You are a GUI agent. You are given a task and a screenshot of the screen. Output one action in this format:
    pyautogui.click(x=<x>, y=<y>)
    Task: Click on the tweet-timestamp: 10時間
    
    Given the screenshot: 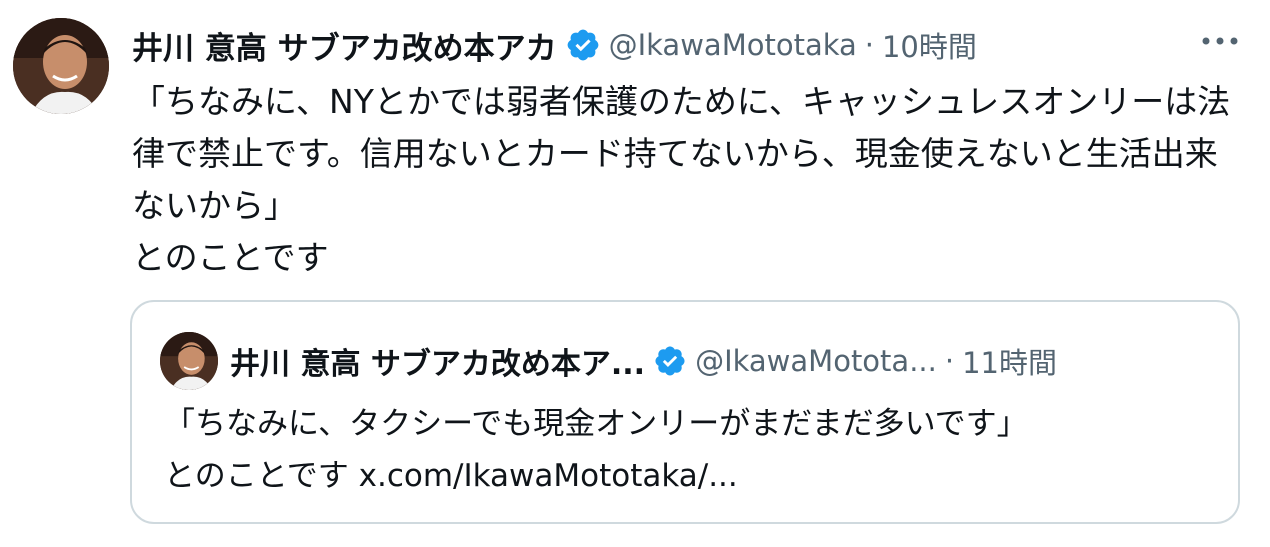 What is the action you would take?
    pyautogui.click(x=929, y=45)
    